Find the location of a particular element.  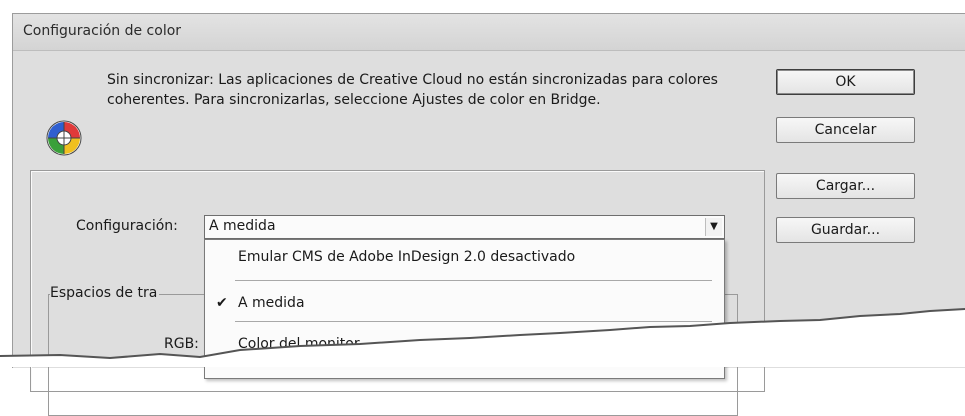

settings-label: Configuración: is located at coordinates (127, 226).